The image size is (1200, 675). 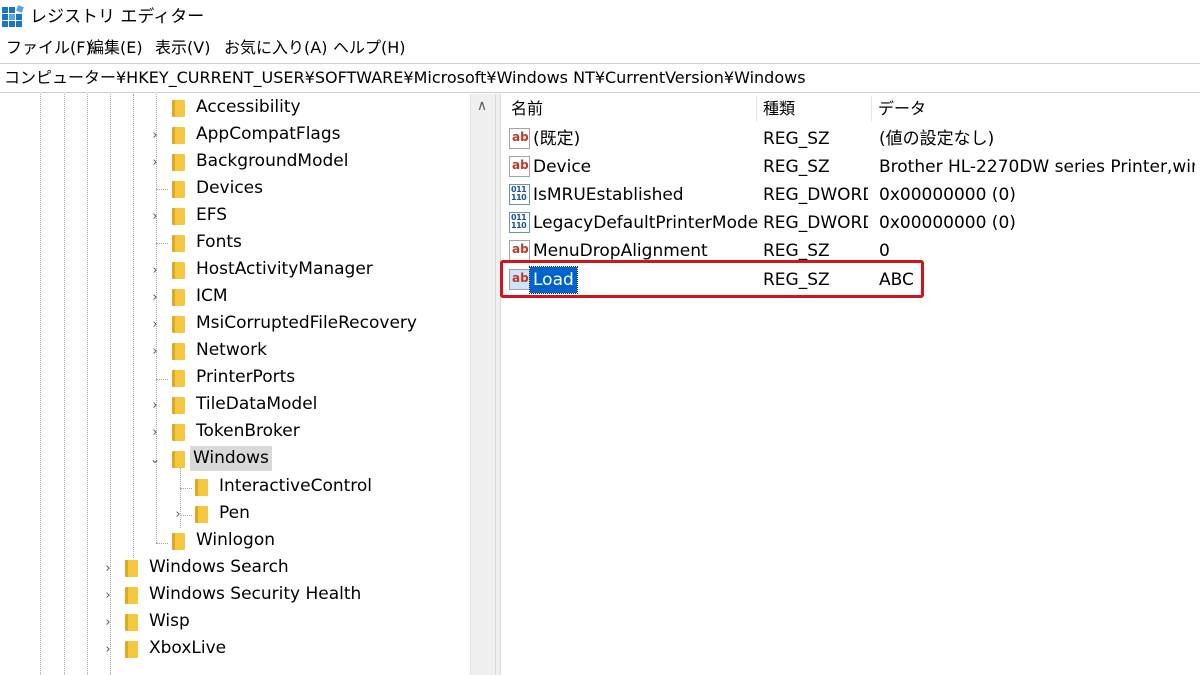 I want to click on tree-node: › TileDataModel, so click(x=235, y=405).